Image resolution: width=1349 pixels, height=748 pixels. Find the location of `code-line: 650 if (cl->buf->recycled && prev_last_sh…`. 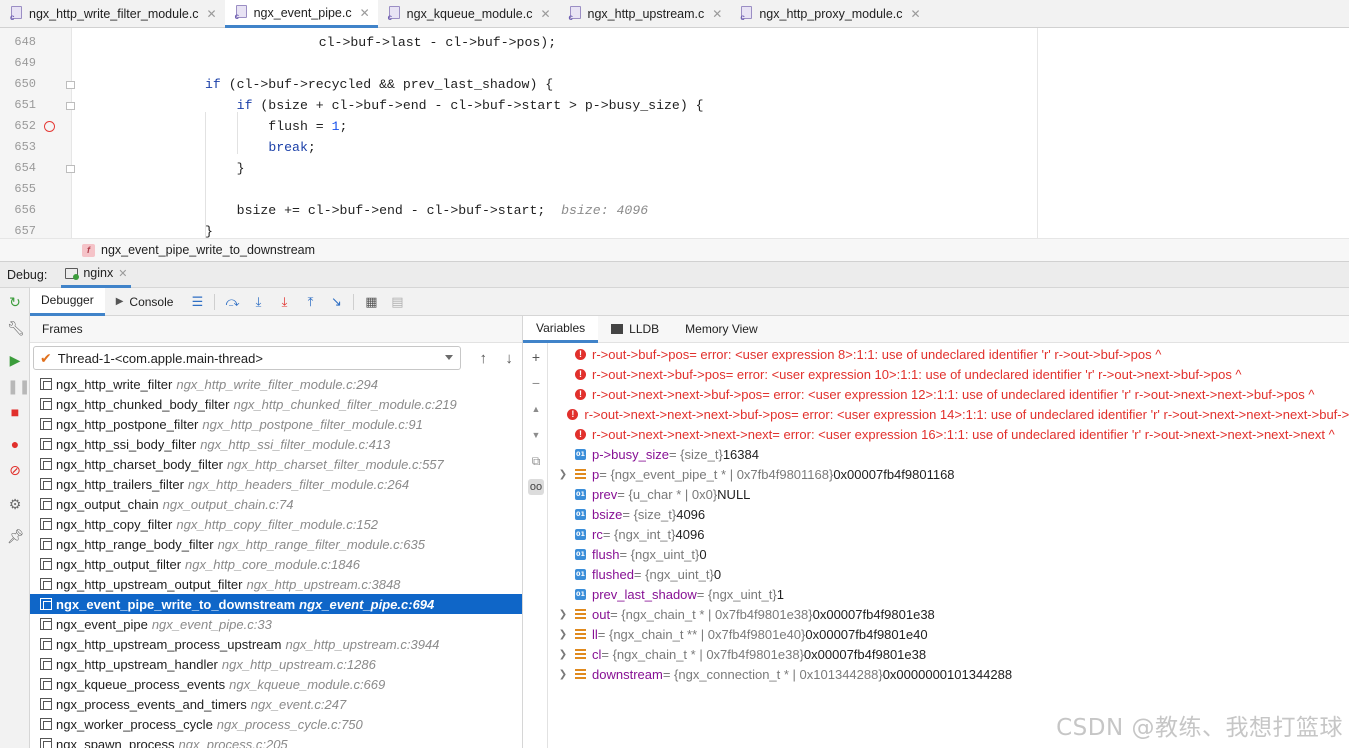

code-line: 650 if (cl->buf->recycled && prev_last_sh… is located at coordinates (674, 84).